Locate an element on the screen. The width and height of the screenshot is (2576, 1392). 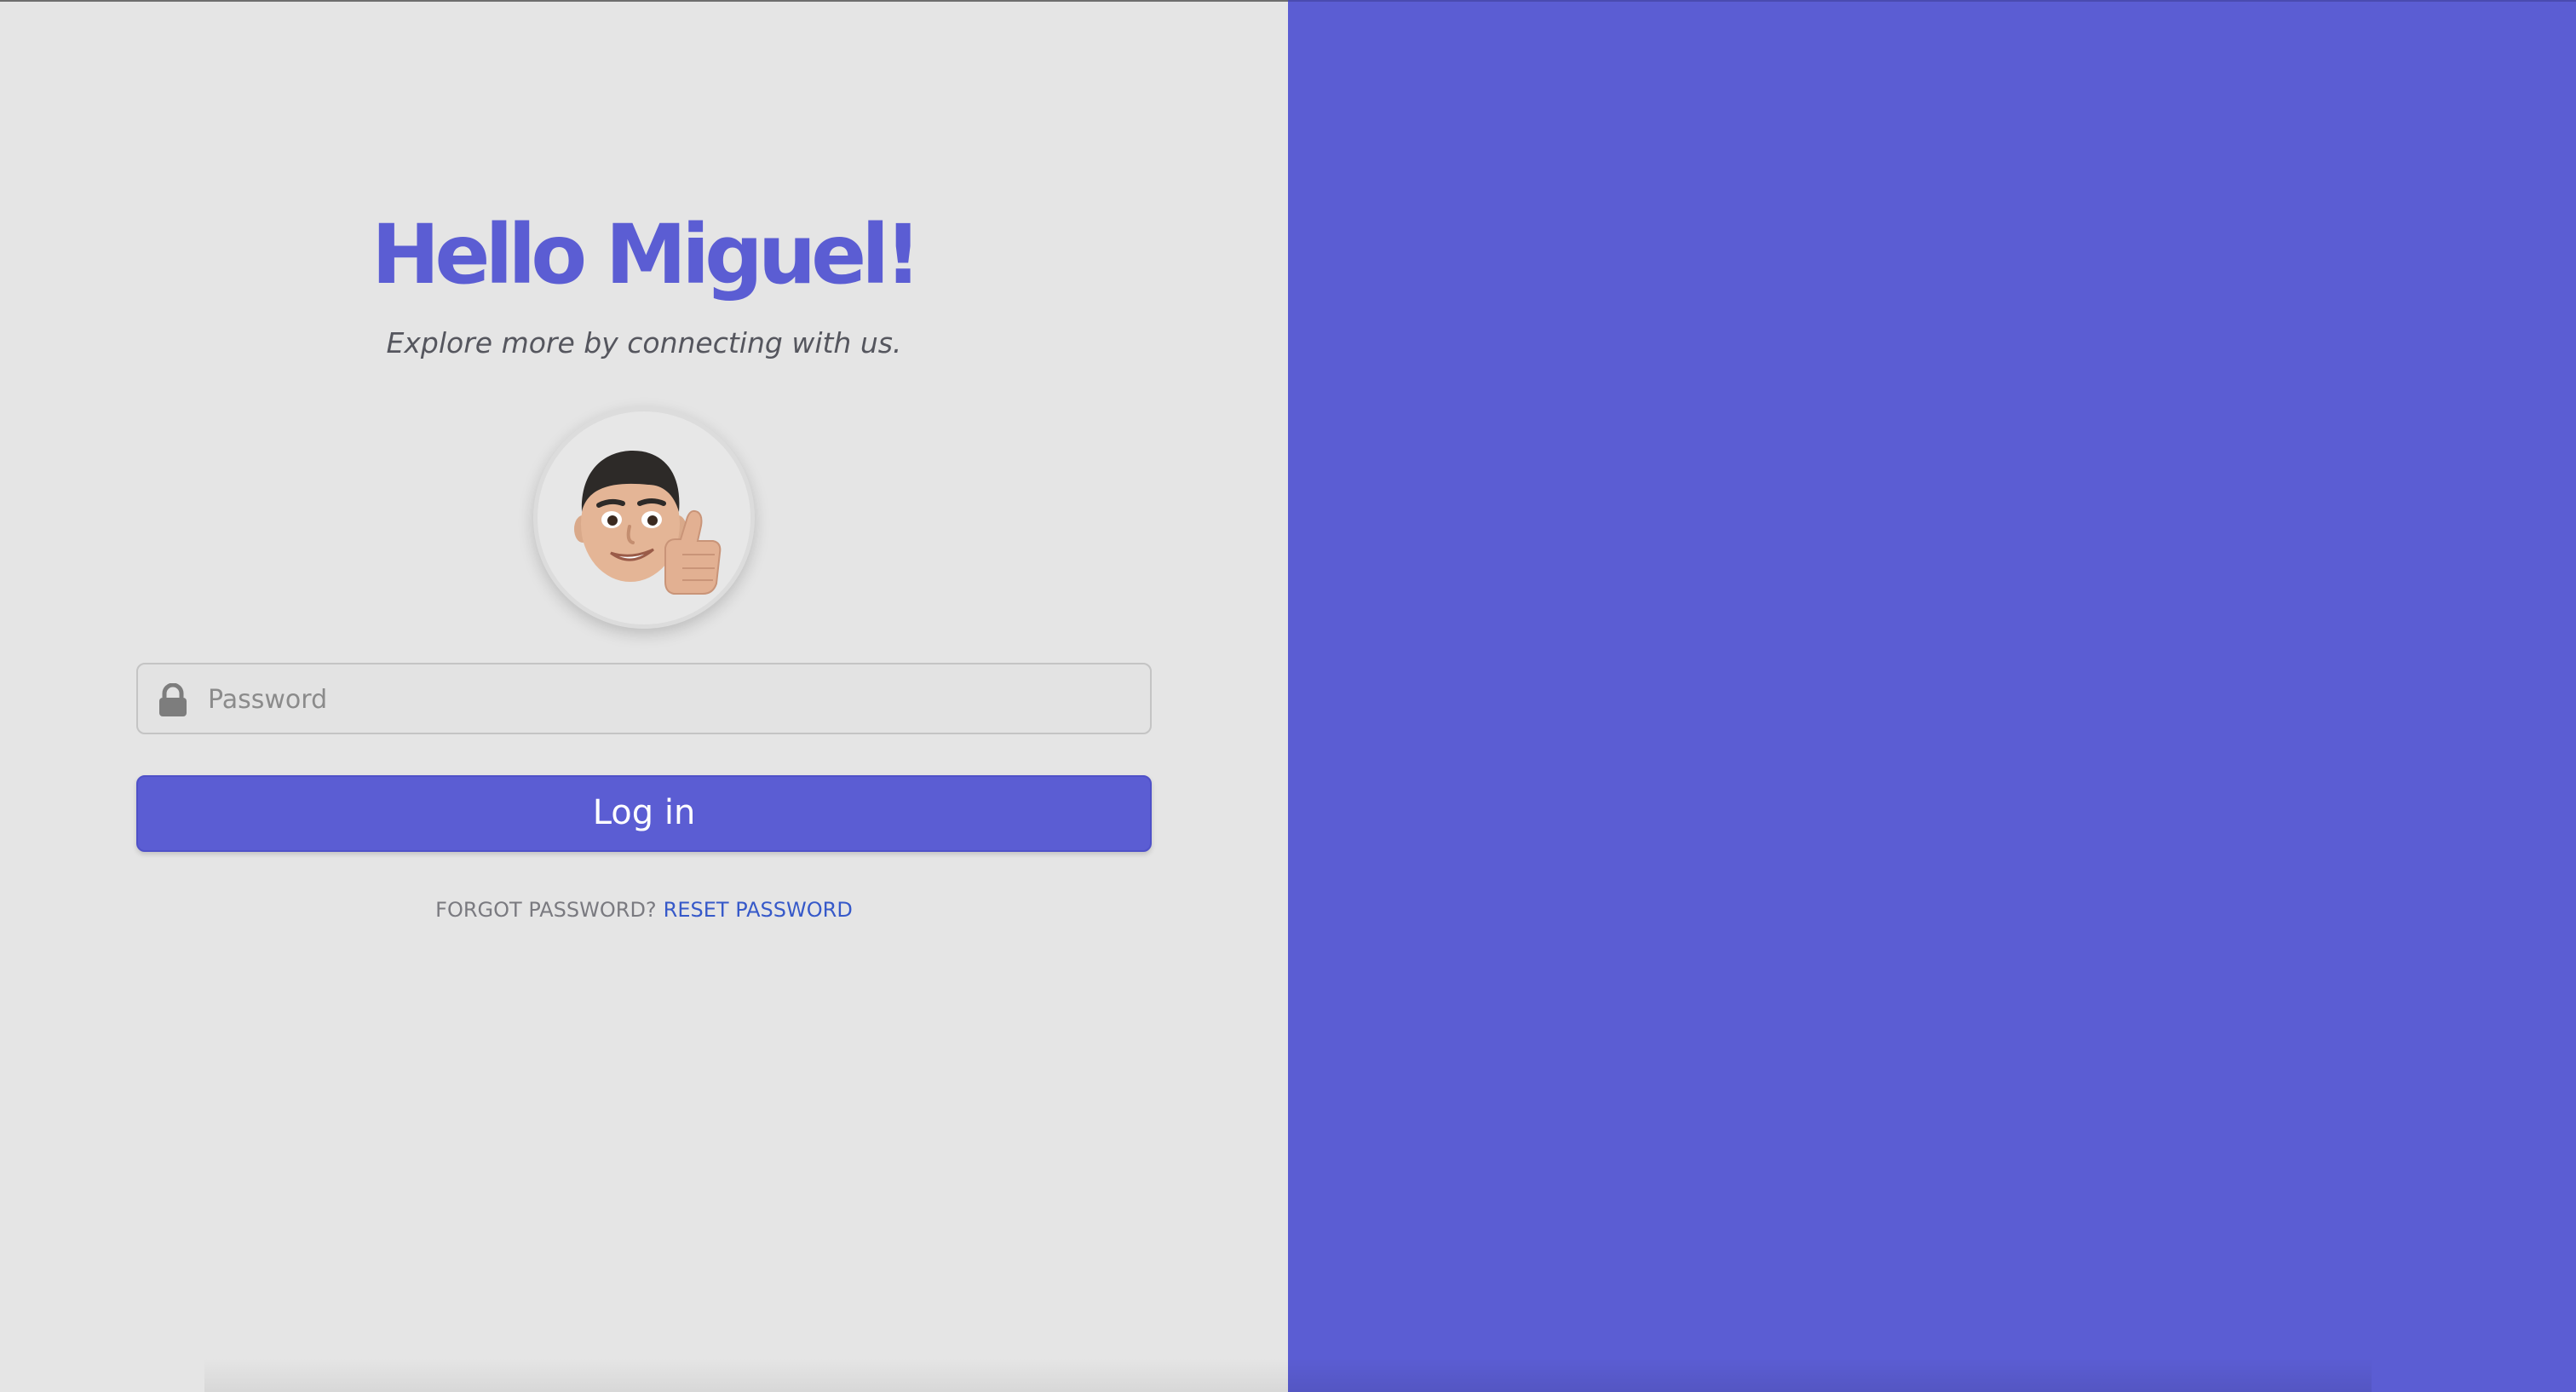
page-title: Hello Miguel! is located at coordinates (647, 255).